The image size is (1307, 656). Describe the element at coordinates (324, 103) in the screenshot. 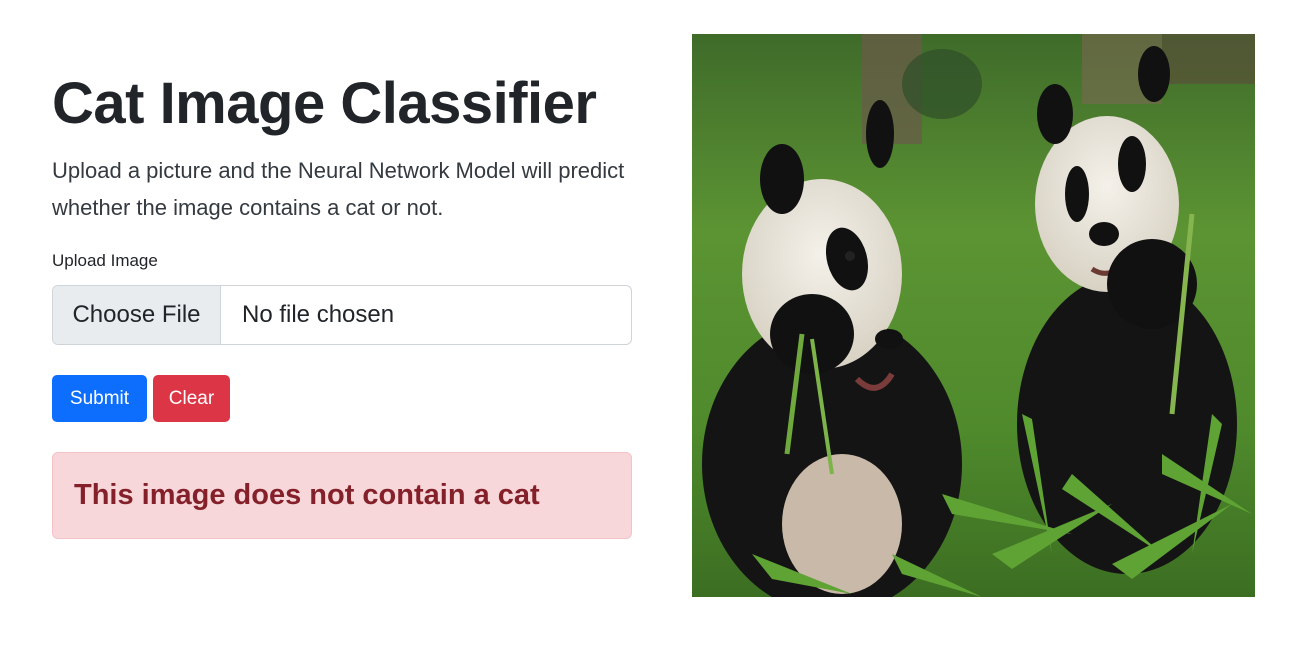

I see `page-title: Cat Image Classifier` at that location.